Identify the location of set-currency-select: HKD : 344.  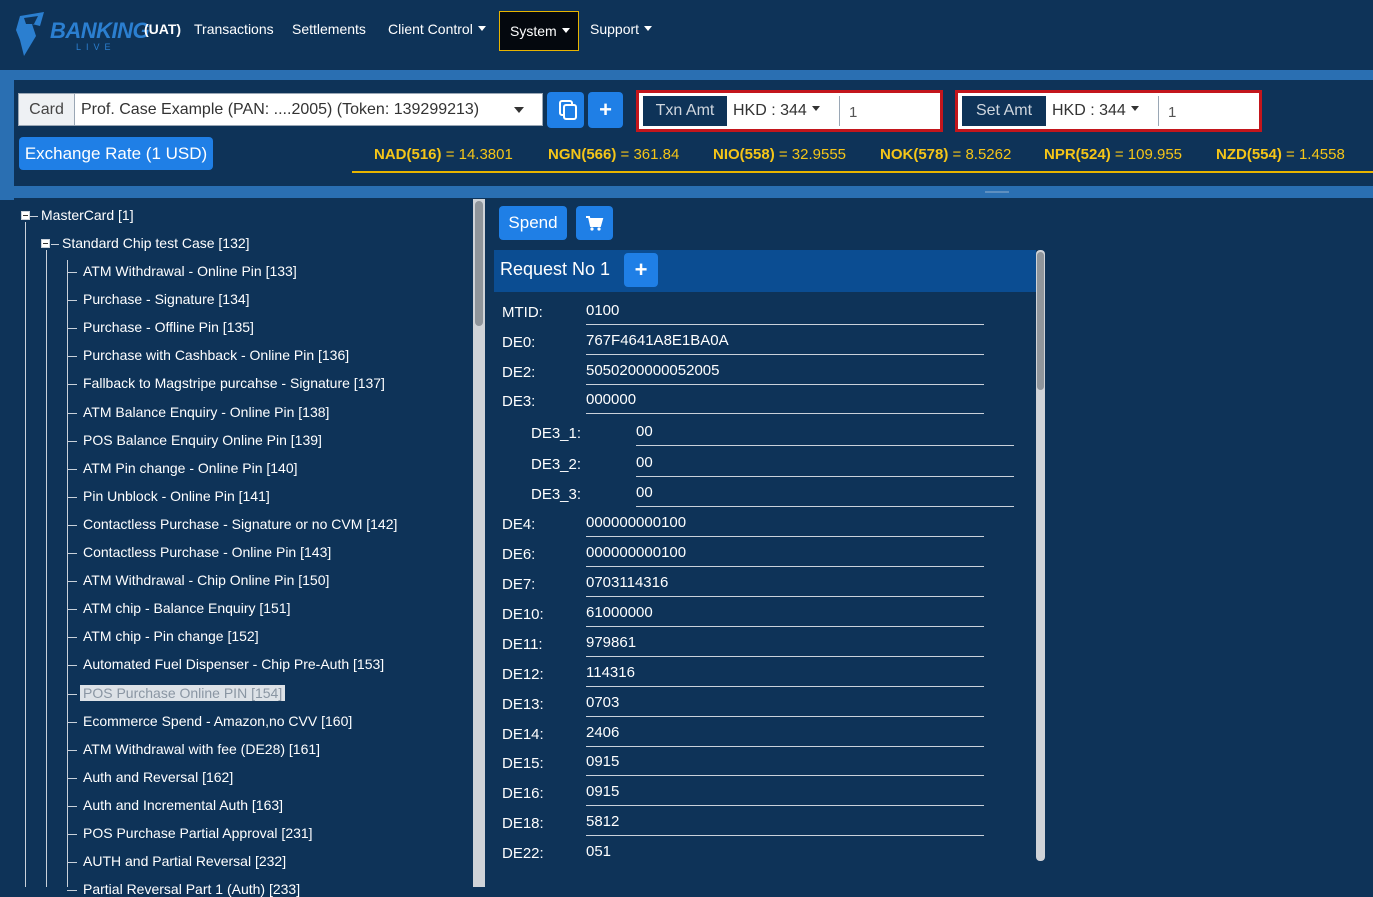
(1102, 111).